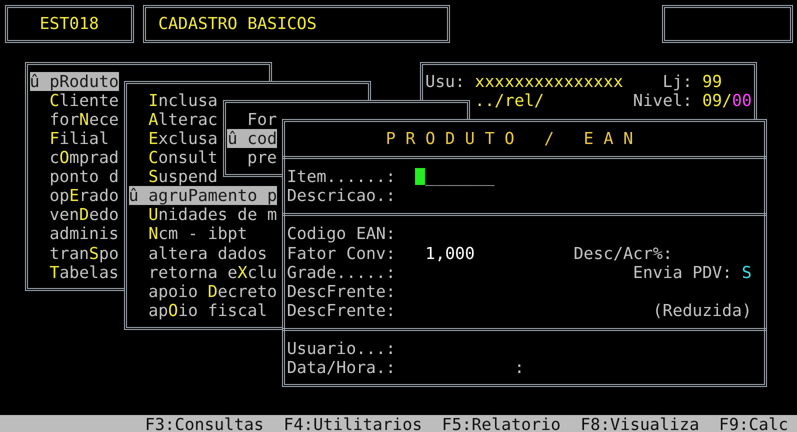 This screenshot has height=432, width=797. Describe the element at coordinates (183, 120) in the screenshot. I see `menu-item: Alterac` at that location.